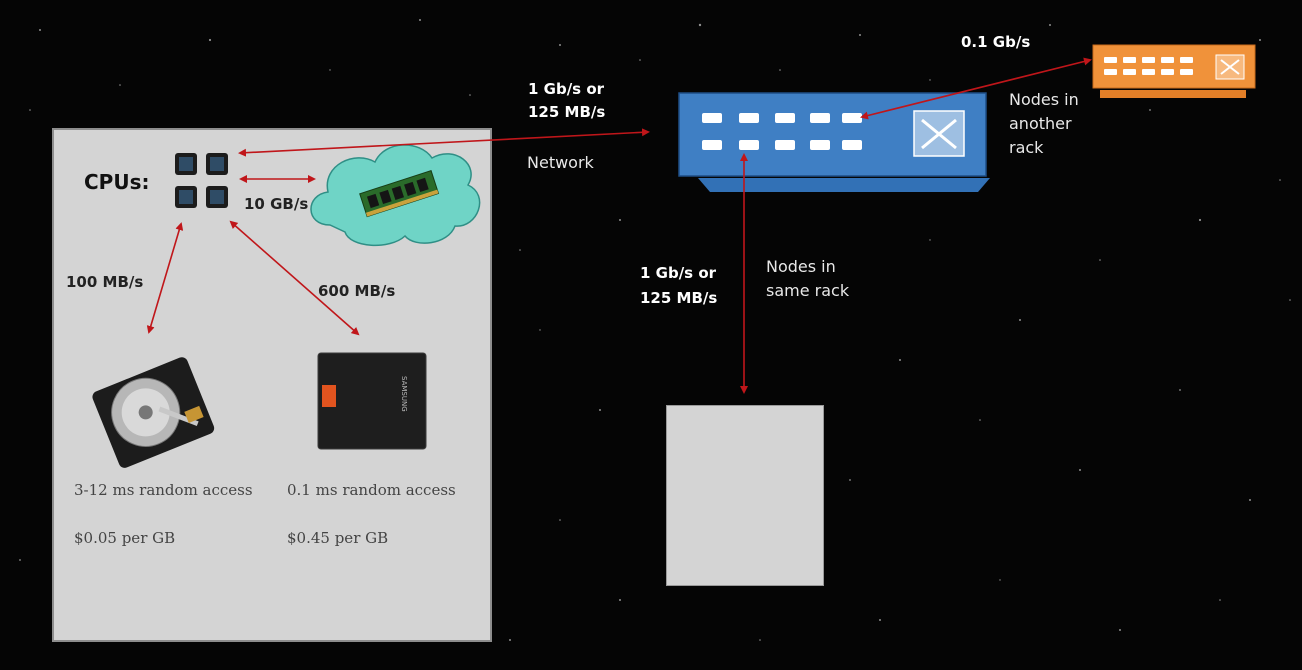 The height and width of the screenshot is (670, 1302). Describe the element at coordinates (1026, 147) in the screenshot. I see `other-rack-label-line3: rack` at that location.